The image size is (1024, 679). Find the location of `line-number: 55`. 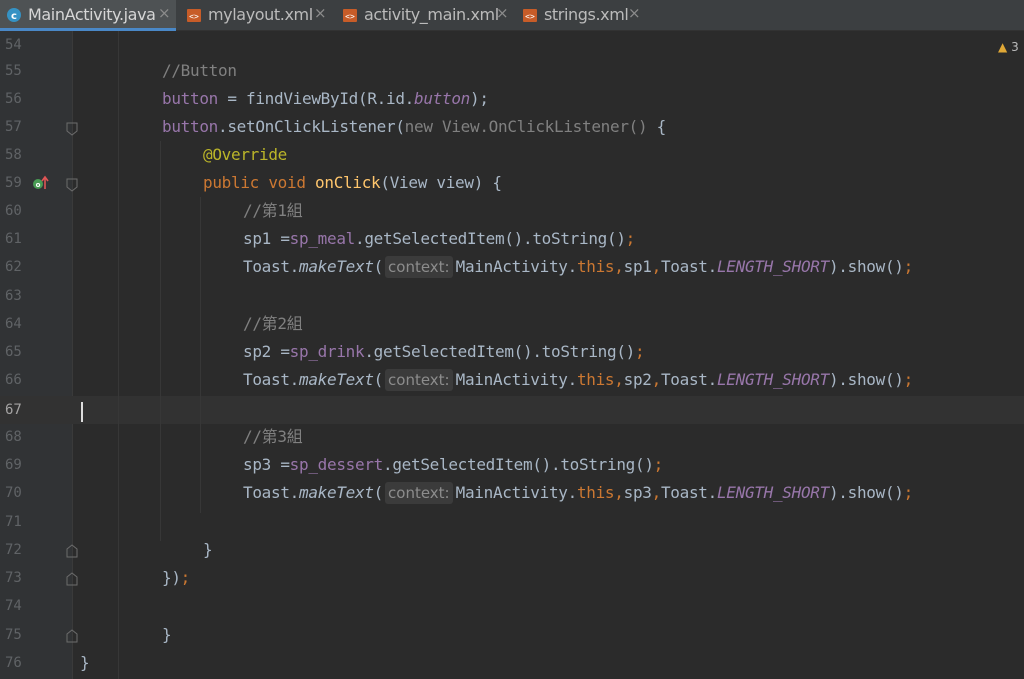

line-number: 55 is located at coordinates (19, 71).